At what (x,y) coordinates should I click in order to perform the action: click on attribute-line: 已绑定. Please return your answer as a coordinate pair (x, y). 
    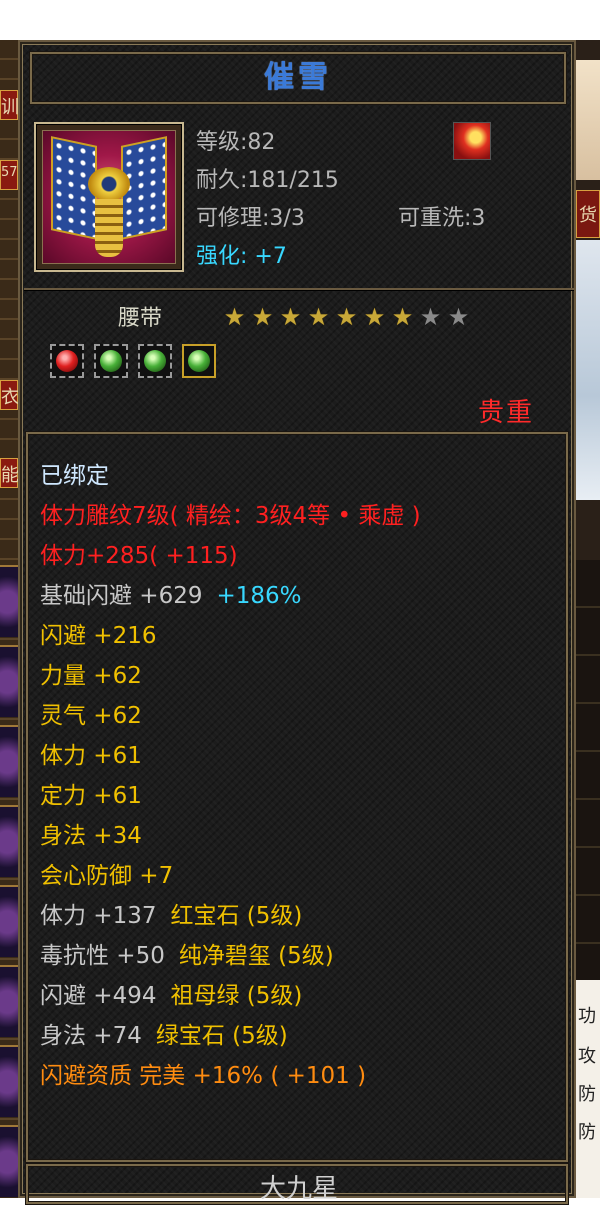
    Looking at the image, I should click on (230, 476).